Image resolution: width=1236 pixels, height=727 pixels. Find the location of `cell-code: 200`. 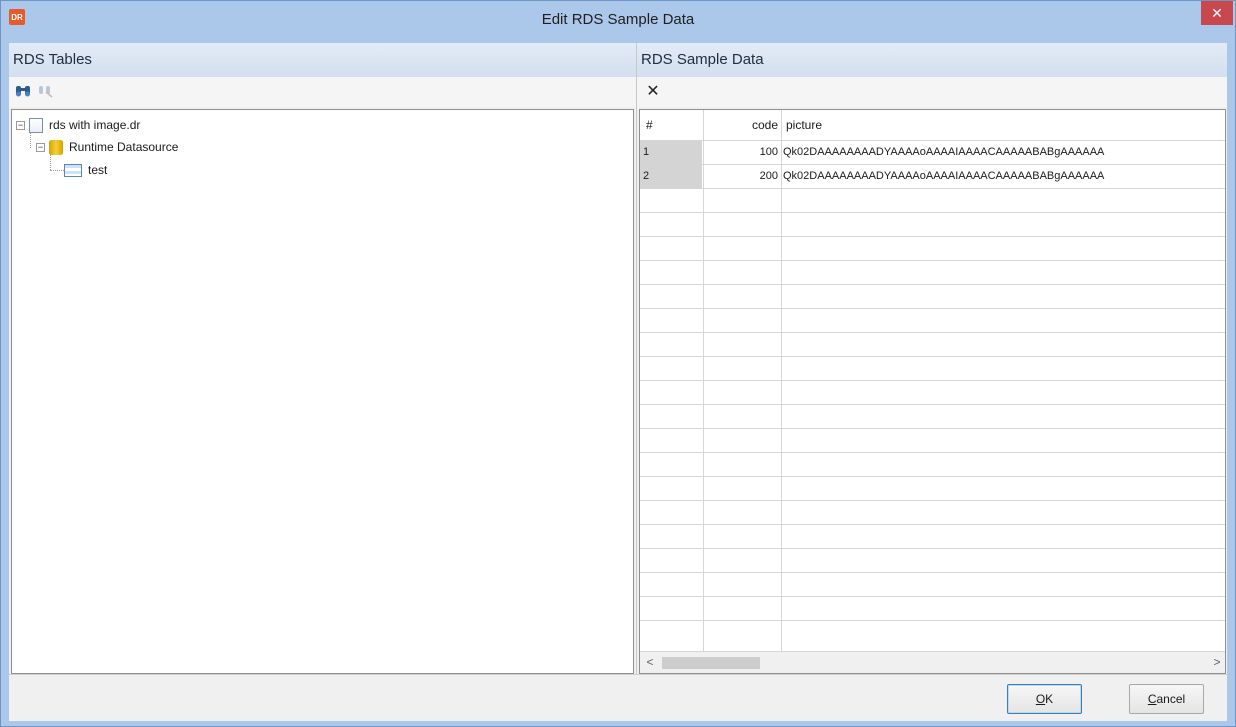

cell-code: 200 is located at coordinates (741, 177).